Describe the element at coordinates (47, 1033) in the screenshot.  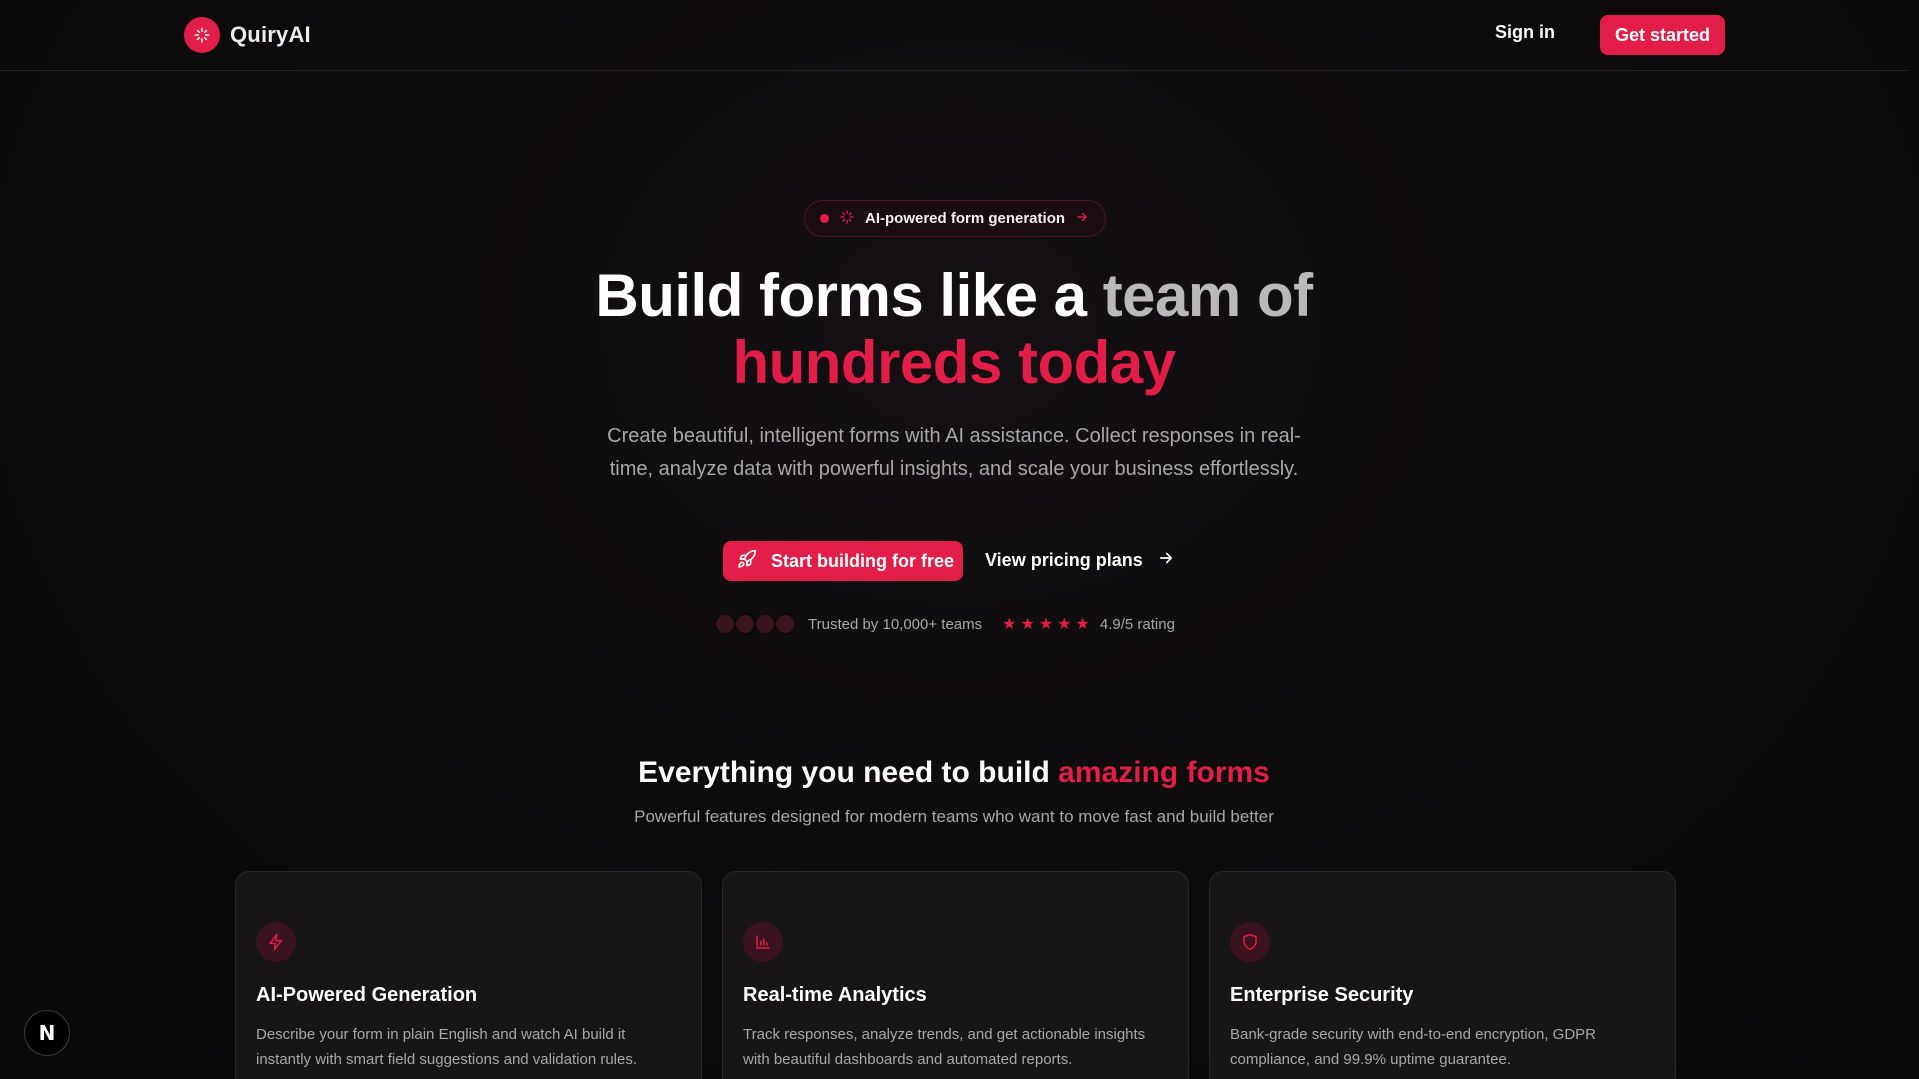
I see `dev-tools-badge: N` at that location.